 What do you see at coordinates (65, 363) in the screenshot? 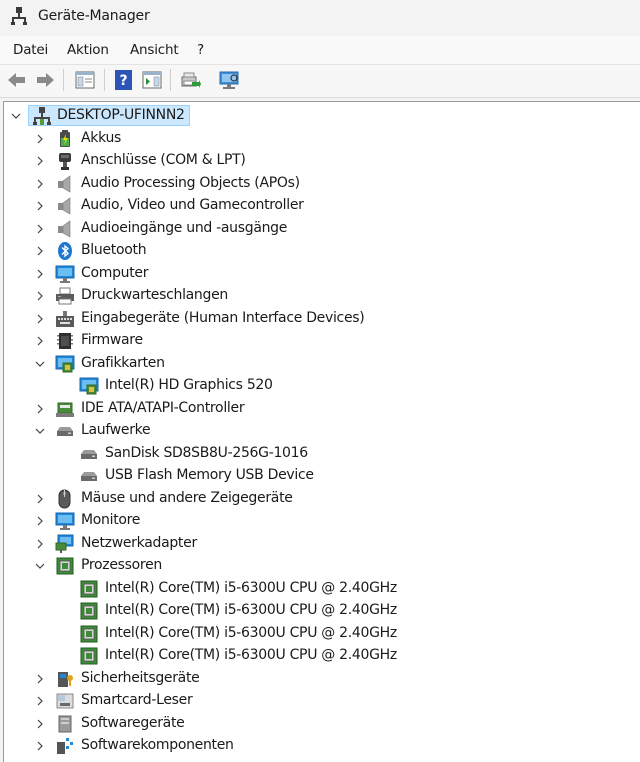
I see `display-adapter-icon` at bounding box center [65, 363].